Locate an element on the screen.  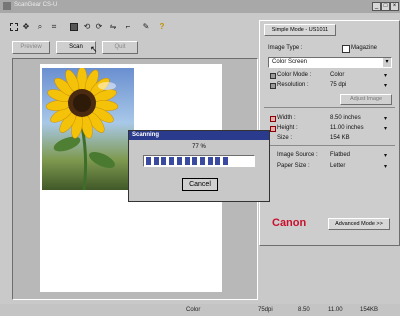
color-mode-icon is located at coordinates (273, 76).